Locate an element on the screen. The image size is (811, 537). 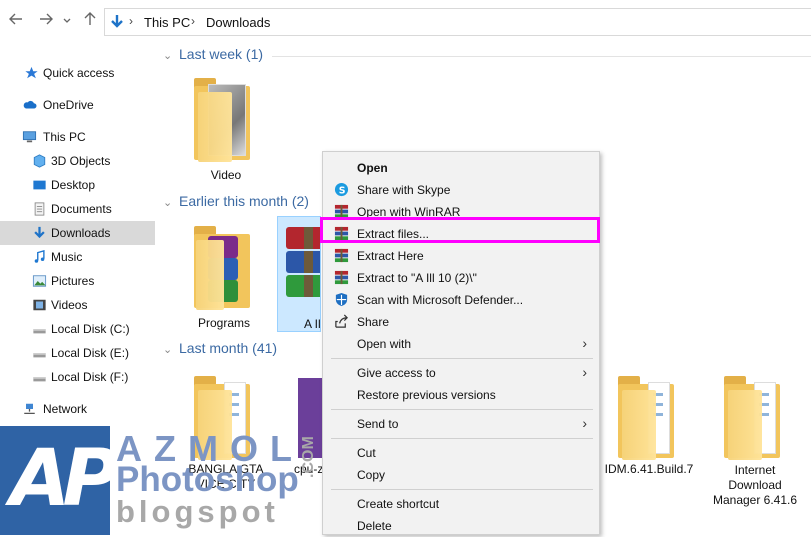
menu-item-send-to: Send to › is located at coordinates (461, 424).